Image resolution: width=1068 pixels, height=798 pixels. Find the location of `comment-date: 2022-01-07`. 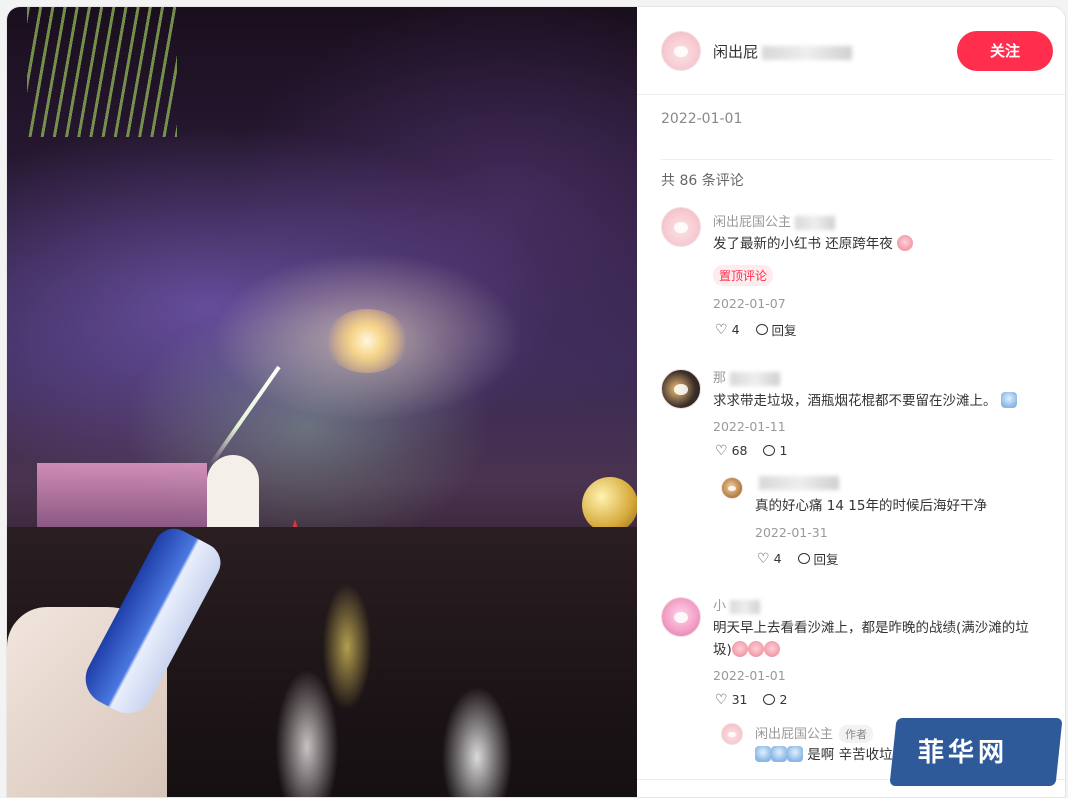

comment-date: 2022-01-07 is located at coordinates (749, 303).